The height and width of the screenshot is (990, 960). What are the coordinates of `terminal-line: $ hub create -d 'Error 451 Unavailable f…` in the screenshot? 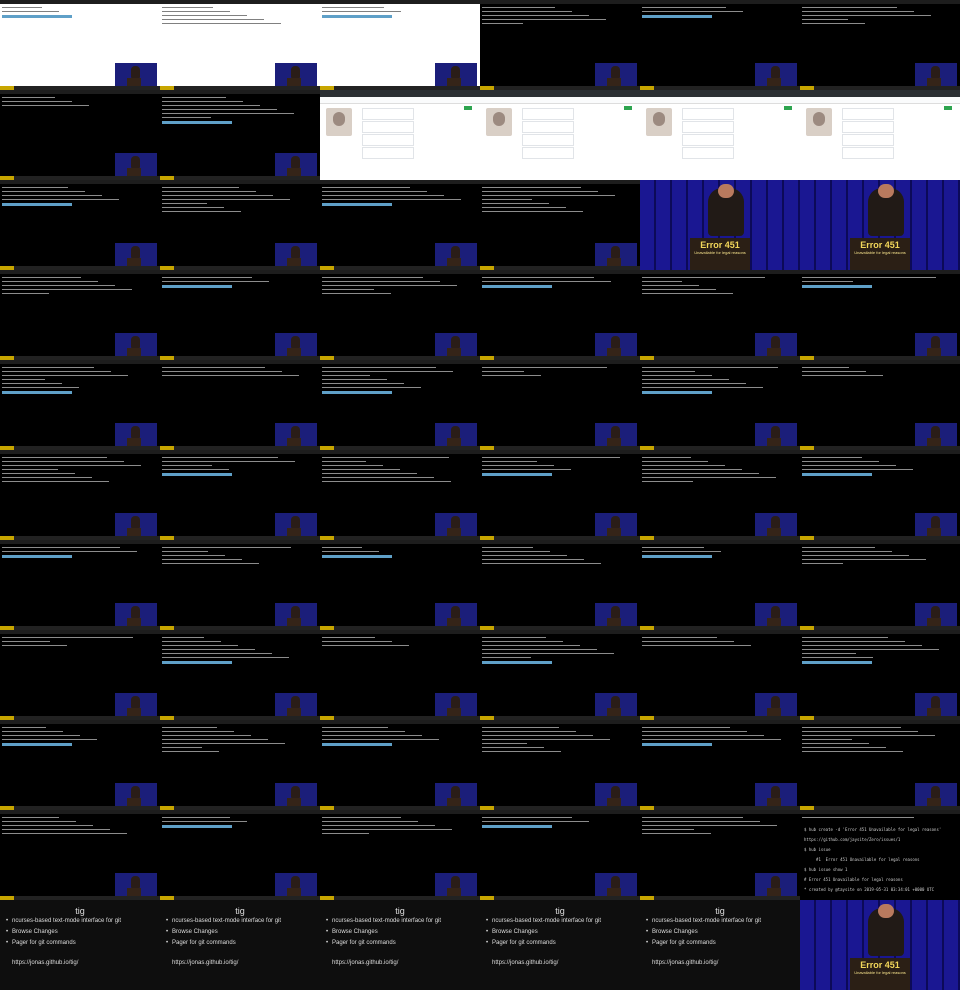 It's located at (873, 829).